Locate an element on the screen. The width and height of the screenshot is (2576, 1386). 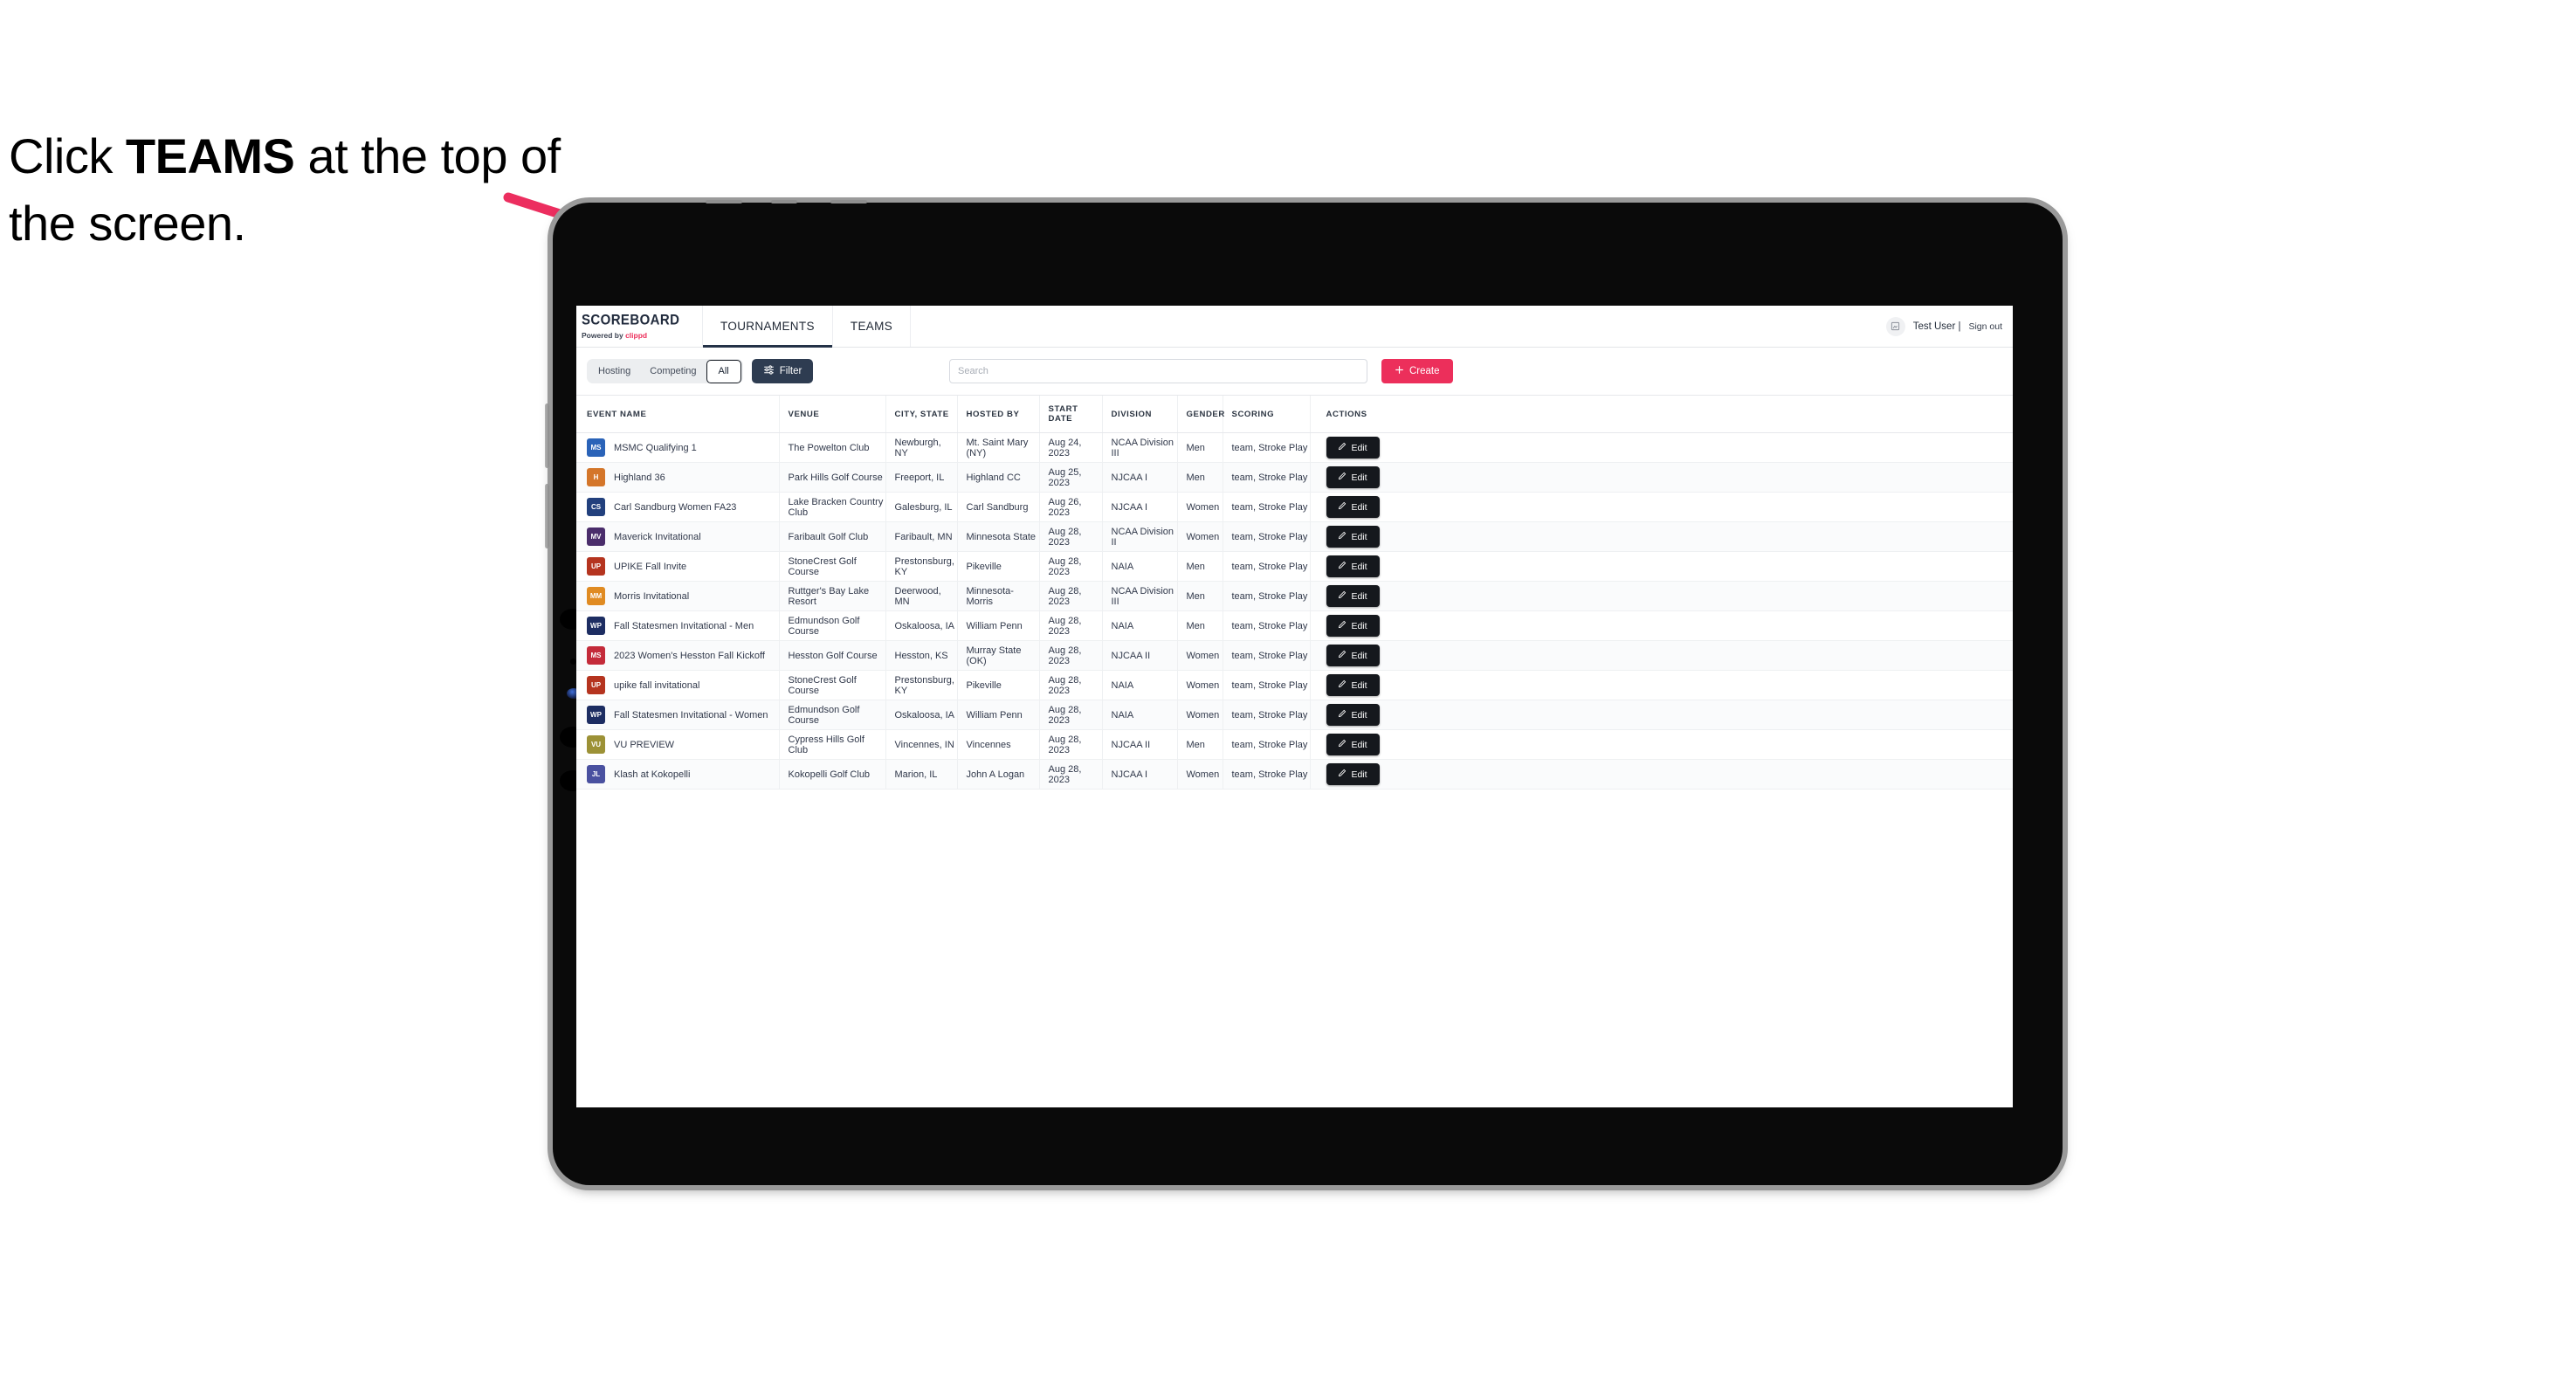
cell-event-name: MM Morris Invitational is located at coordinates (678, 596).